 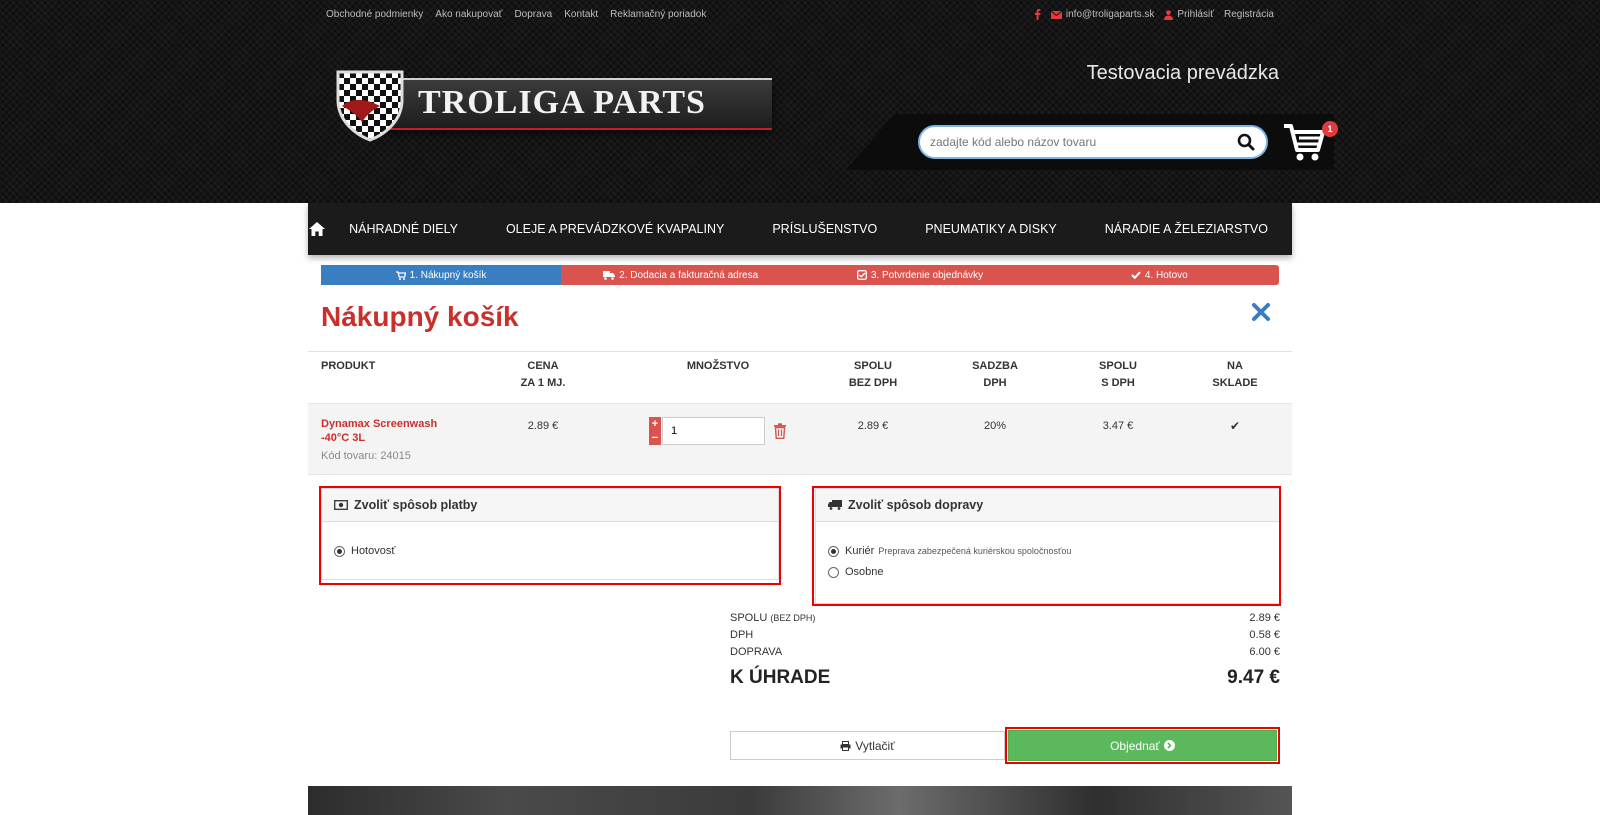 What do you see at coordinates (1118, 374) in the screenshot?
I see `col-total-incl-vat: SPOLU S DPH` at bounding box center [1118, 374].